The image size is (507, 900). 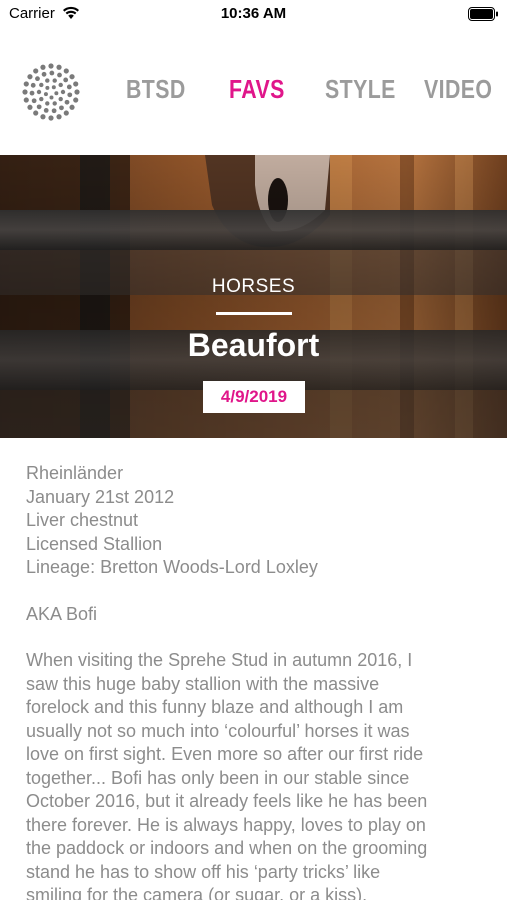 What do you see at coordinates (257, 89) in the screenshot?
I see `tab-favs: FAVS` at bounding box center [257, 89].